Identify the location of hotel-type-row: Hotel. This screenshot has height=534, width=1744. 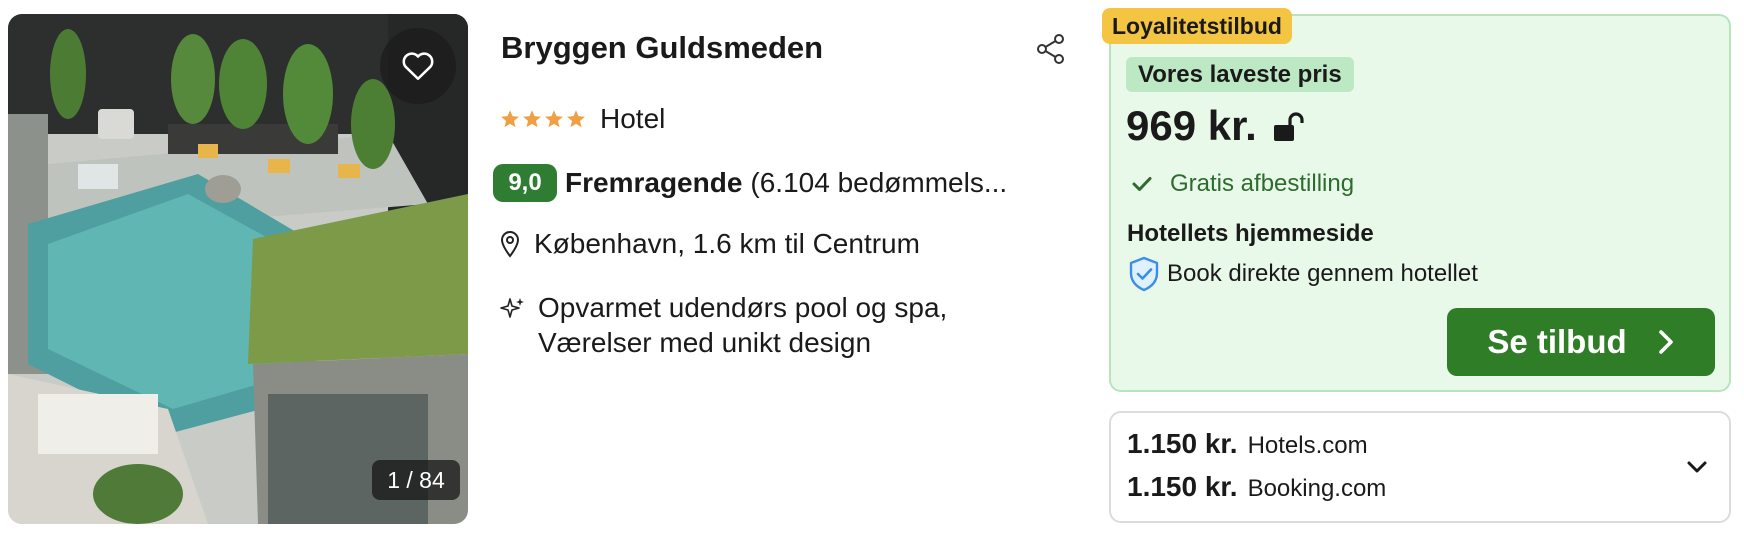
(582, 119).